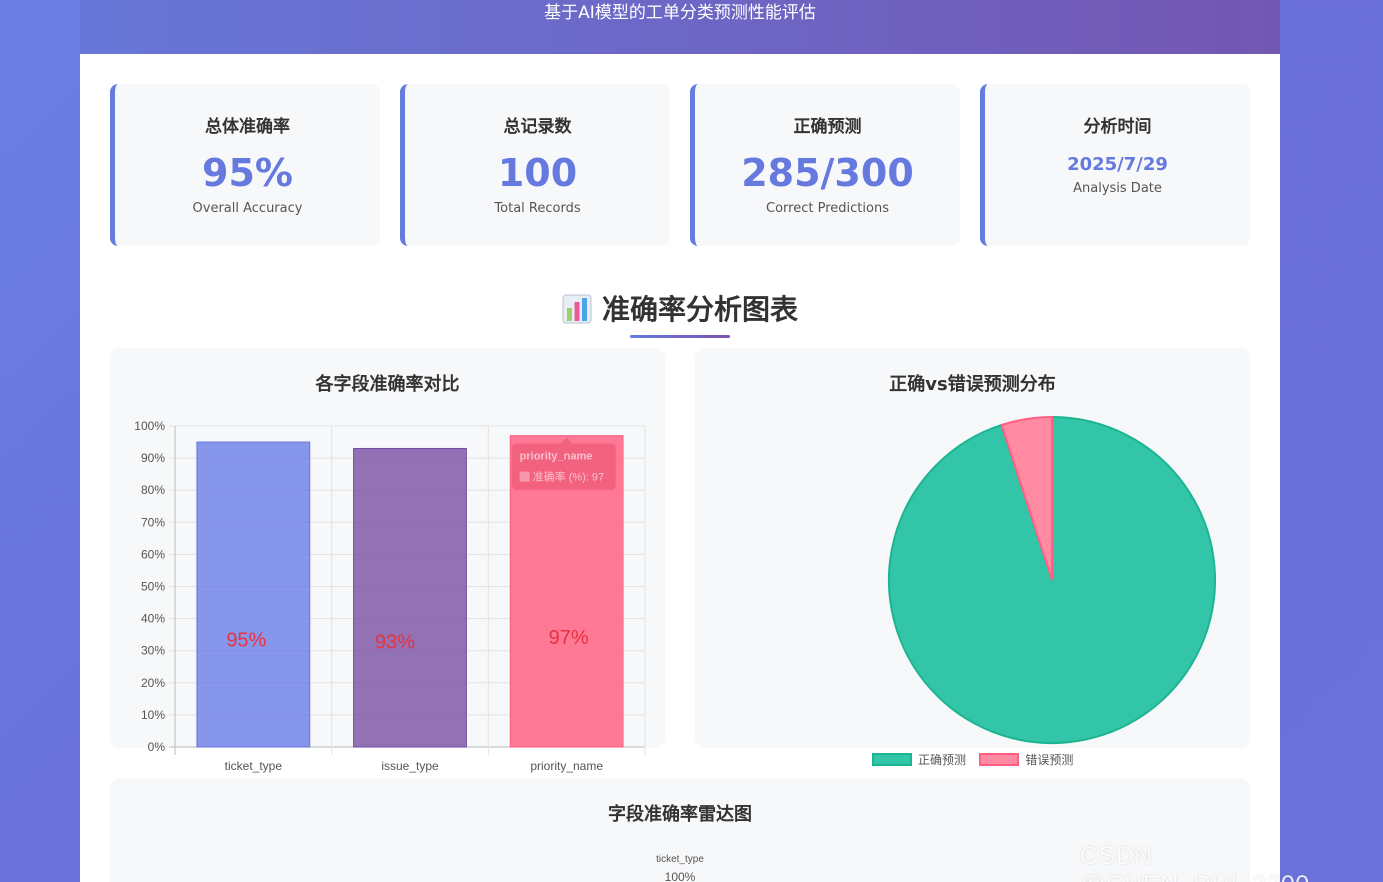 The width and height of the screenshot is (1383, 882). Describe the element at coordinates (153, 458) in the screenshot. I see `y-tick-label: 90%` at that location.